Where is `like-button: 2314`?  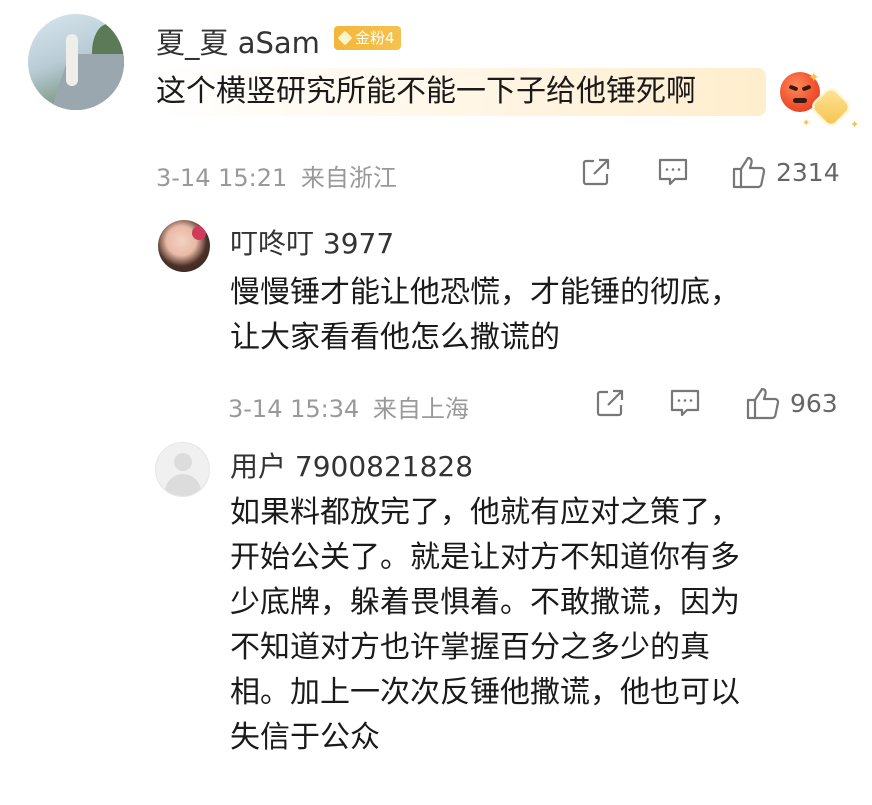
like-button: 2314 is located at coordinates (785, 172).